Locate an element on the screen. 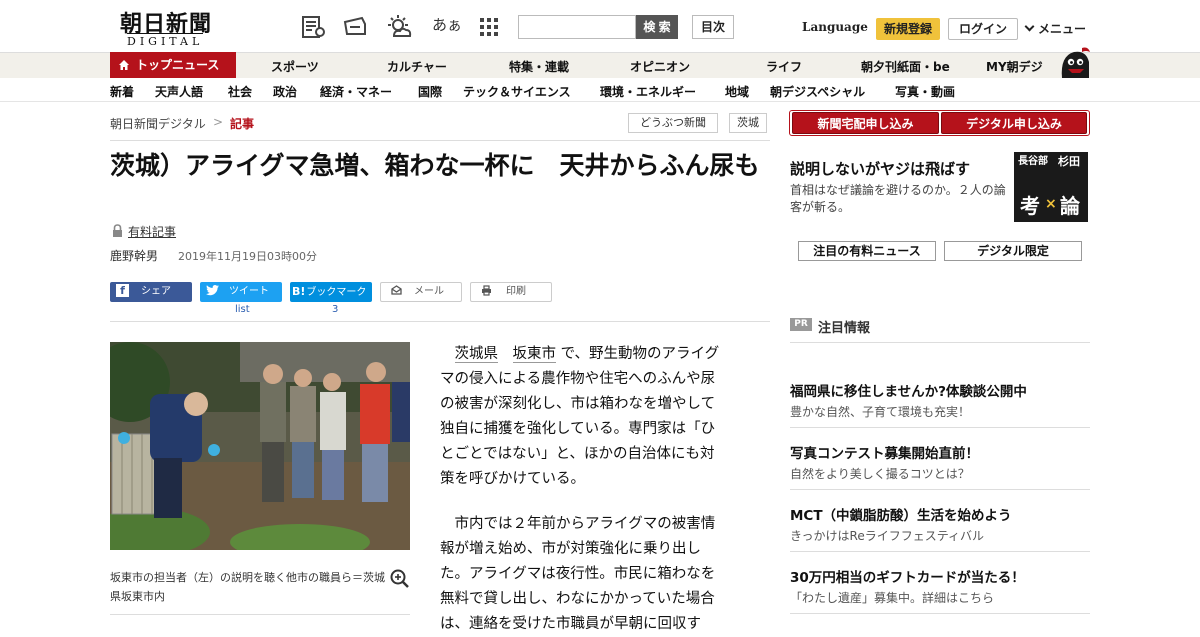 The width and height of the screenshot is (1200, 637). ad-title-2: 写真コンテスト募集開始直前！ is located at coordinates (884, 452).